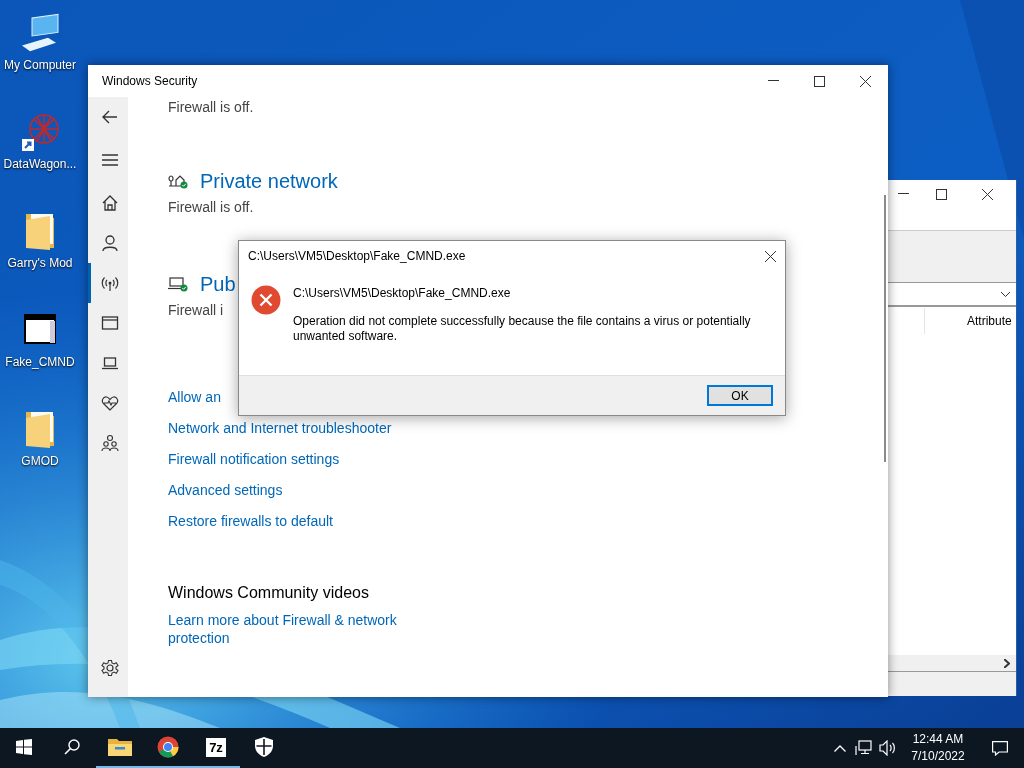 This screenshot has height=768, width=1024. I want to click on search-icon, so click(72, 747).